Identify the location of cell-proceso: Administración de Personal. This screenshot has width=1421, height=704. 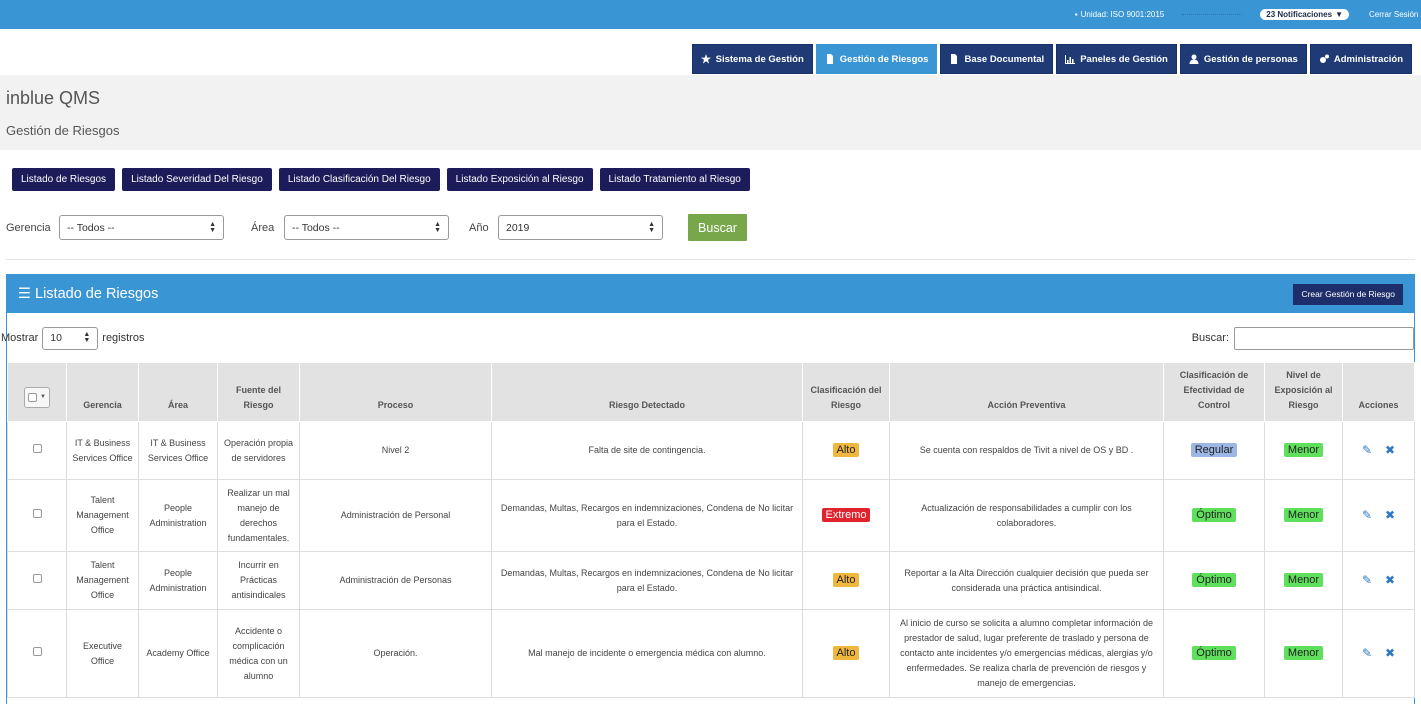
(395, 515).